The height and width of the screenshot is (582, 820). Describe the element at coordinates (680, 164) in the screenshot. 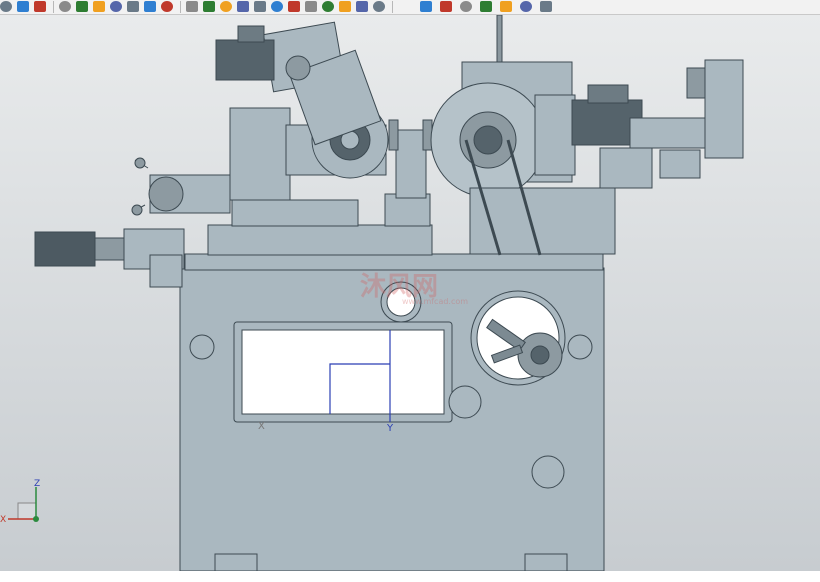

I see `right-slide` at that location.